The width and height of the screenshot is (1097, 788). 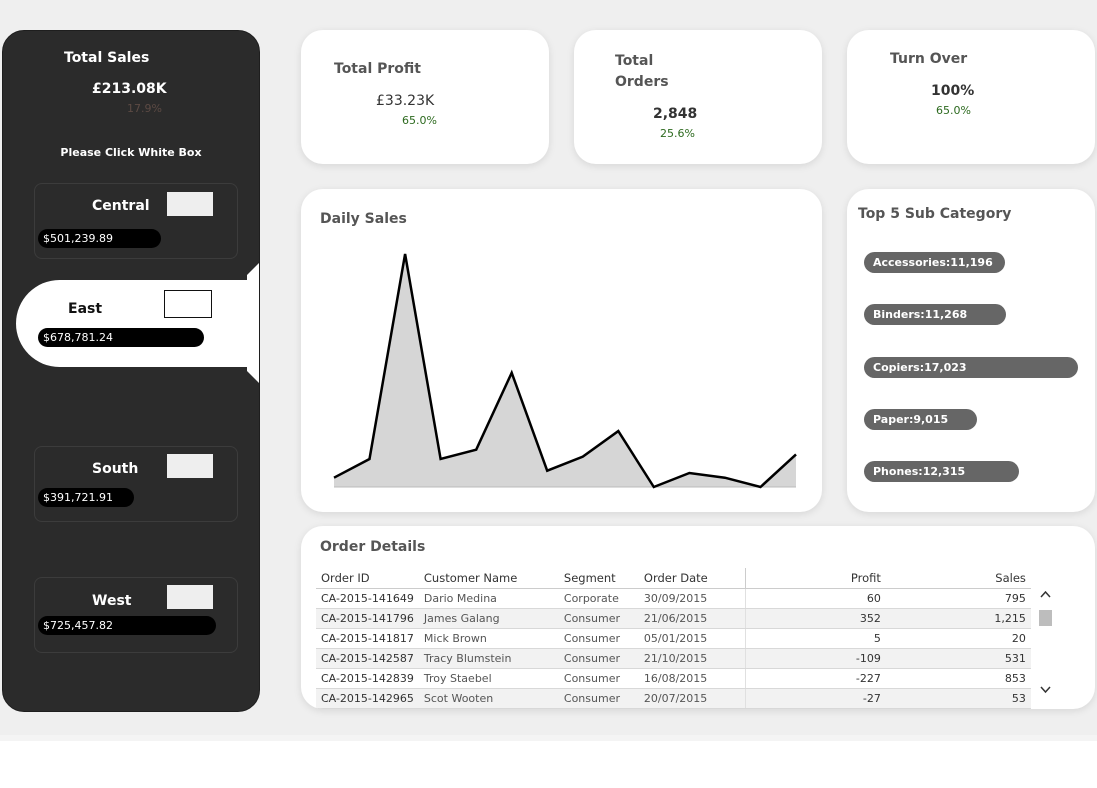 What do you see at coordinates (488, 658) in the screenshot?
I see `customer-name-cell: Tracy Blumstein` at bounding box center [488, 658].